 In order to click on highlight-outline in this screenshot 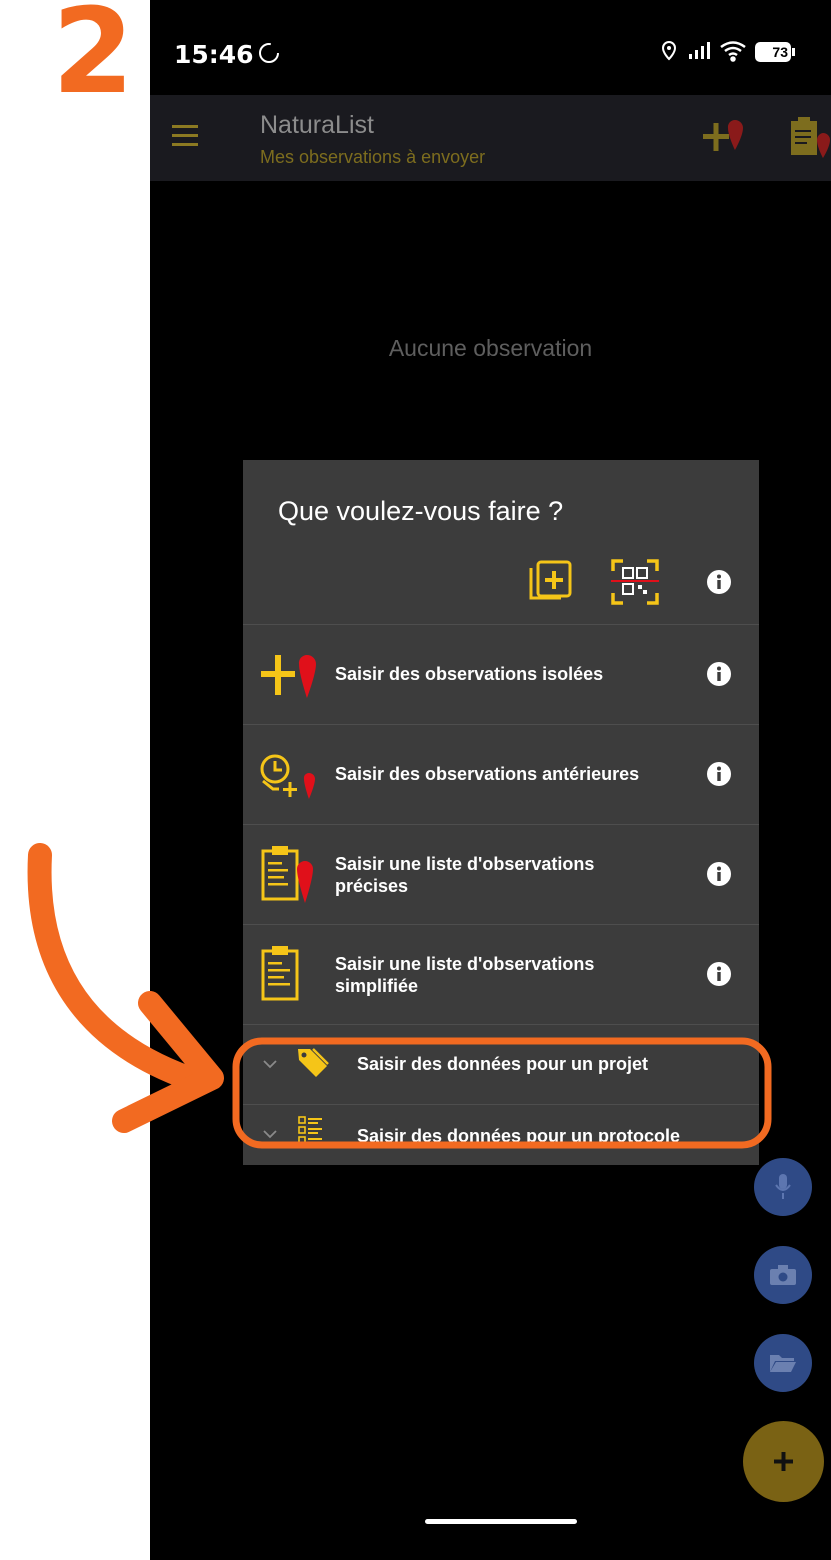, I will do `click(502, 1093)`.